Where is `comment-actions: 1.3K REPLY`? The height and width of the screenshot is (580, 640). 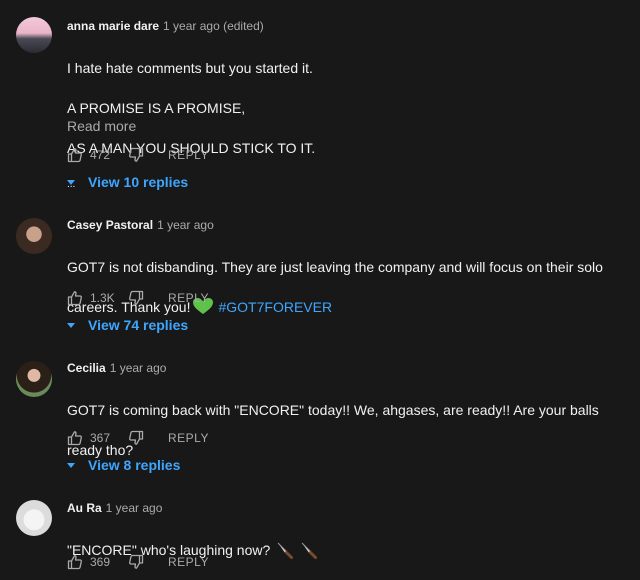
comment-actions: 1.3K REPLY is located at coordinates (138, 298).